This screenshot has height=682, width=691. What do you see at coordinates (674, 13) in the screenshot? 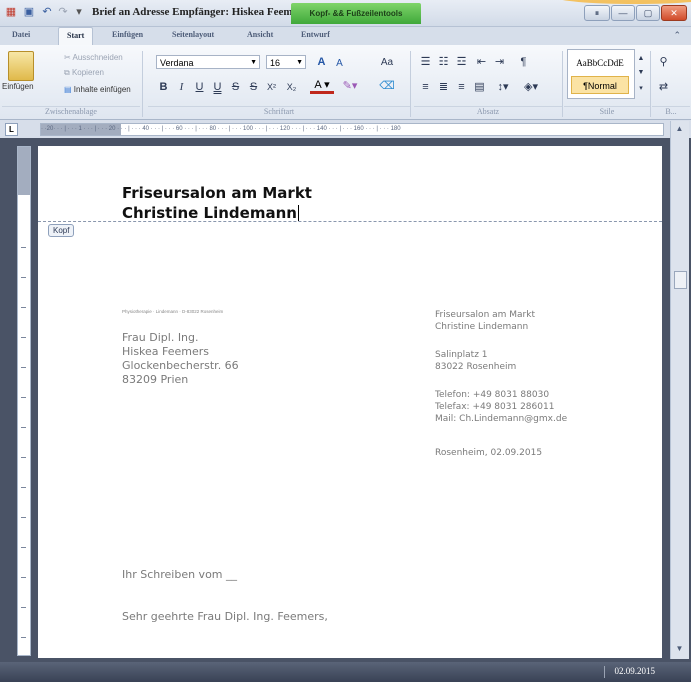
I see `close-button: ✕` at bounding box center [674, 13].